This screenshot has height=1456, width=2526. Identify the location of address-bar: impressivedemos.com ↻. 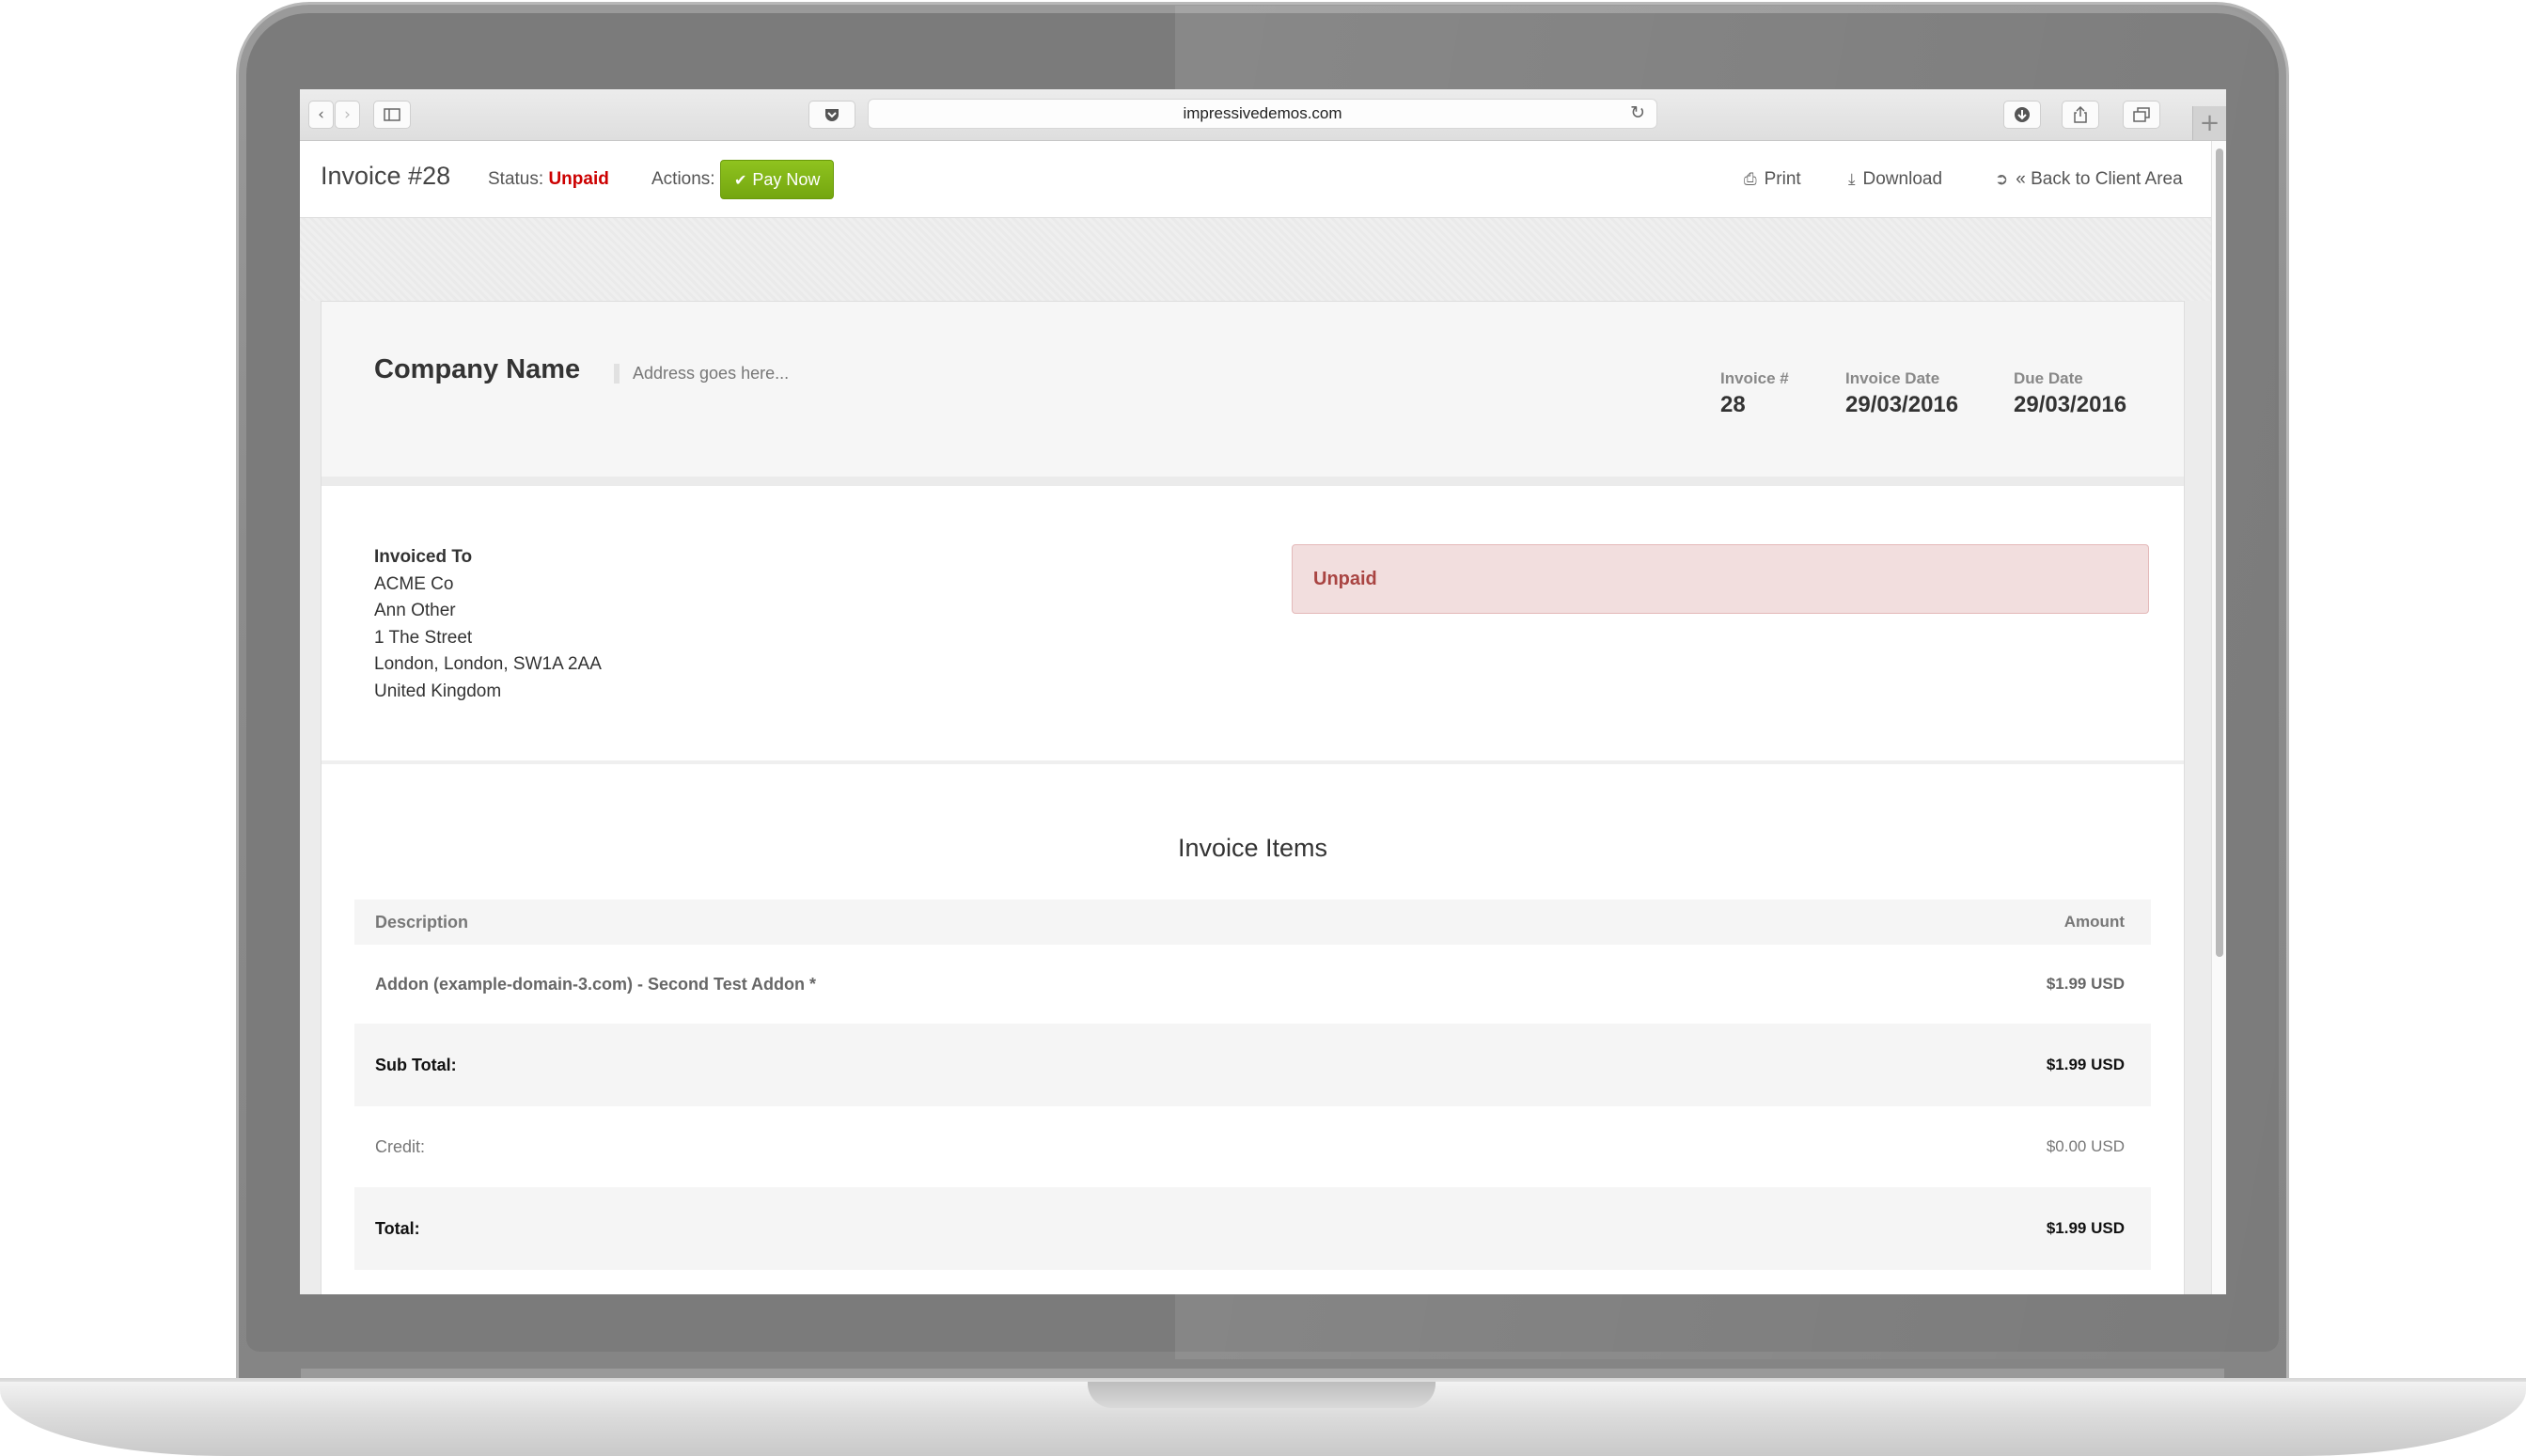
(1262, 114).